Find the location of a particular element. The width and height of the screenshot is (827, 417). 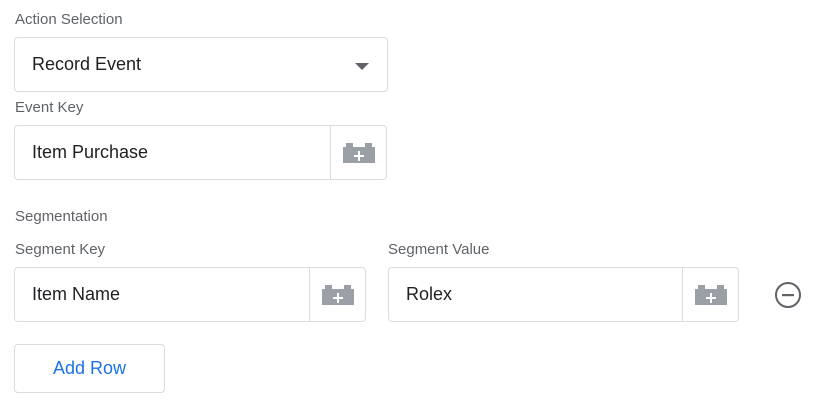

remove-row-button is located at coordinates (788, 295).